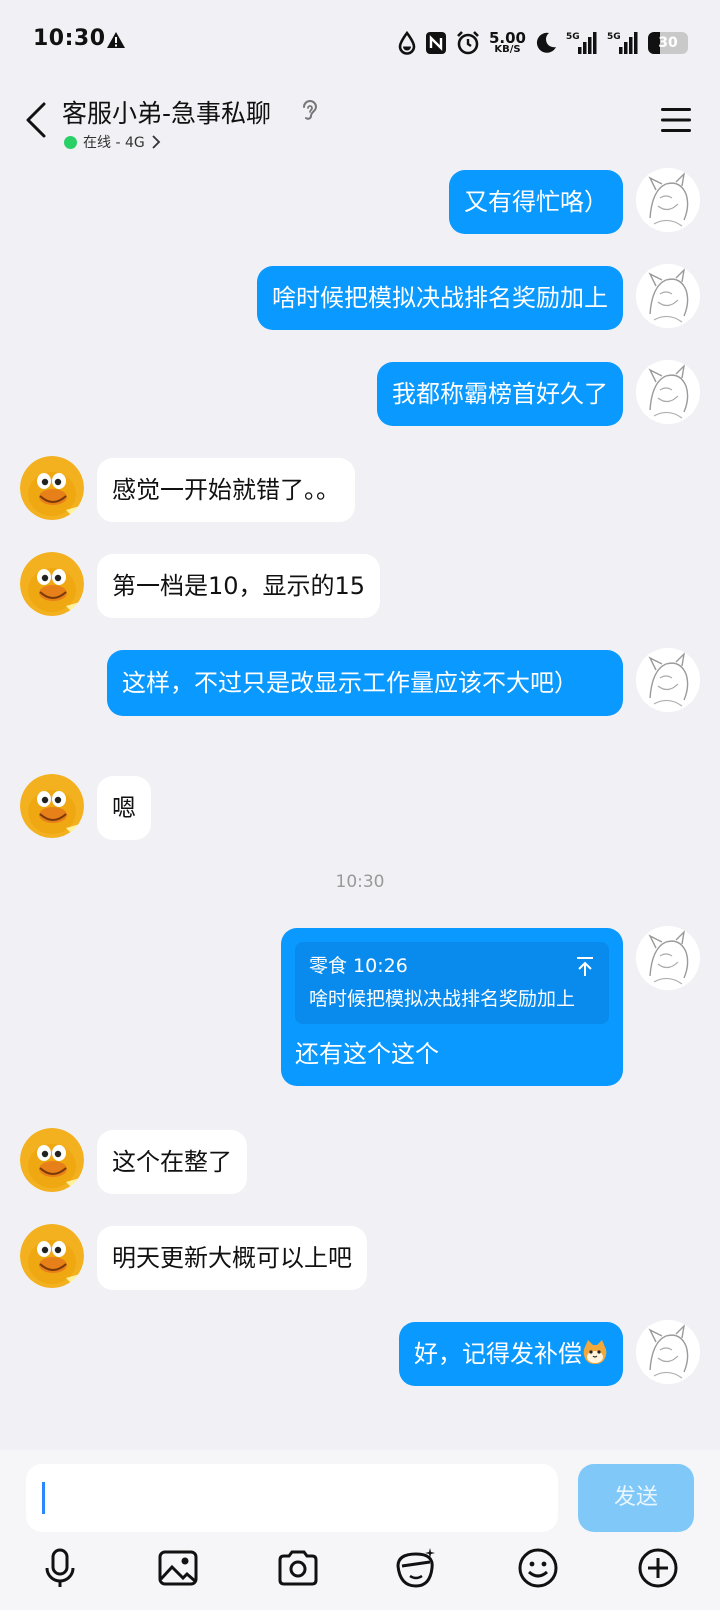 The height and width of the screenshot is (1610, 720). What do you see at coordinates (70, 142) in the screenshot?
I see `online-dot` at bounding box center [70, 142].